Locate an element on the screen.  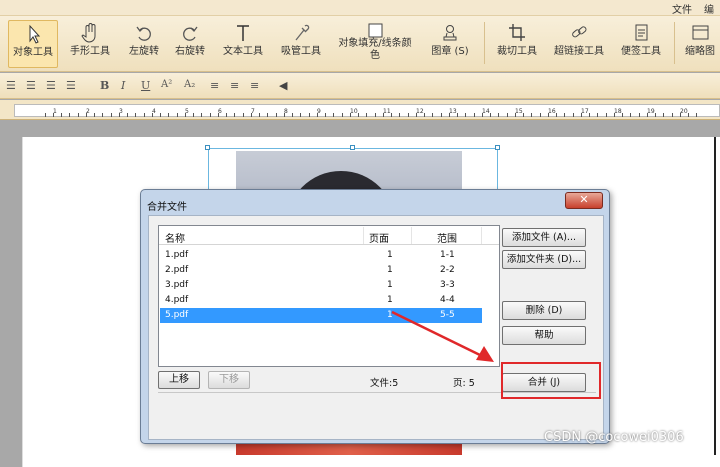
tool-crop-label: 裁切工具 is located at coordinates (517, 51).